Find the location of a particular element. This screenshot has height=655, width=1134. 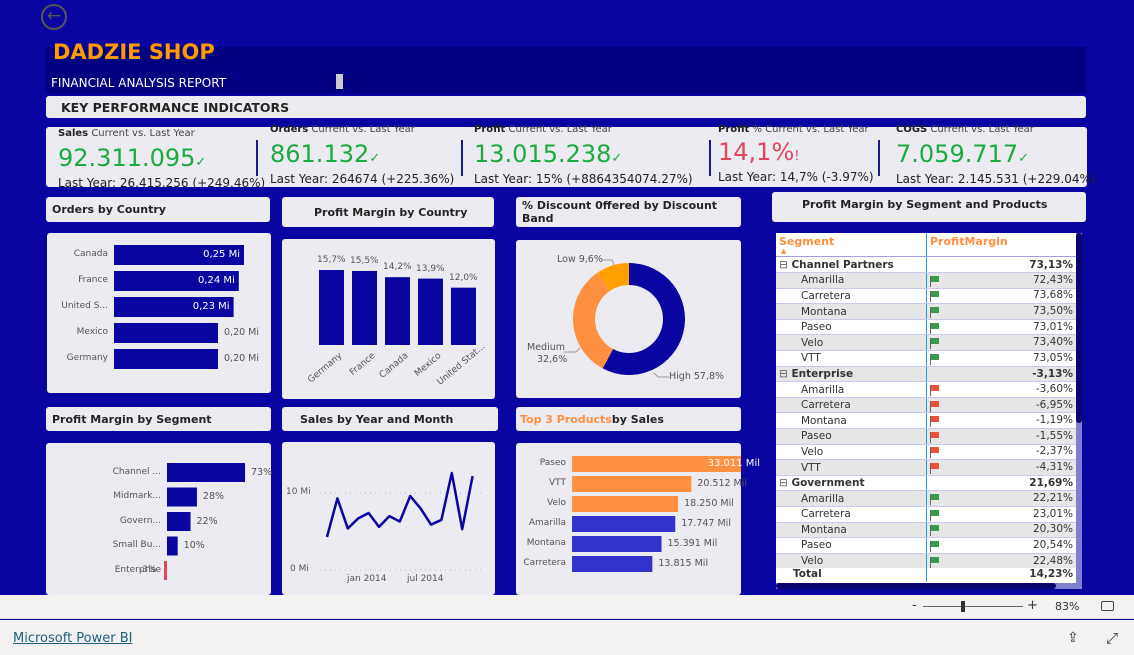

category-label: Germany is located at coordinates (87, 358).